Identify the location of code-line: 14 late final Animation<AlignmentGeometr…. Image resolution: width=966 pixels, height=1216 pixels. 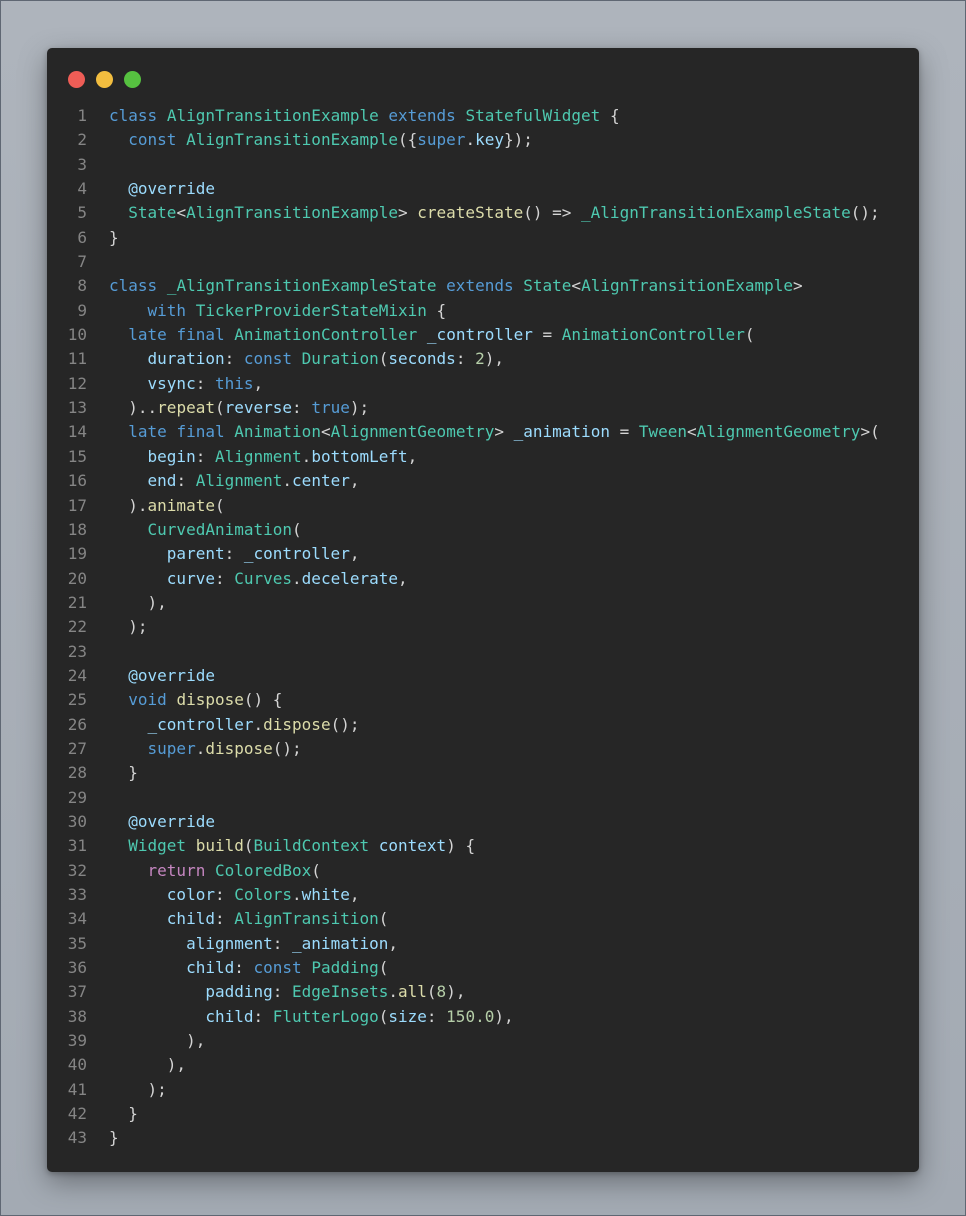
(483, 432).